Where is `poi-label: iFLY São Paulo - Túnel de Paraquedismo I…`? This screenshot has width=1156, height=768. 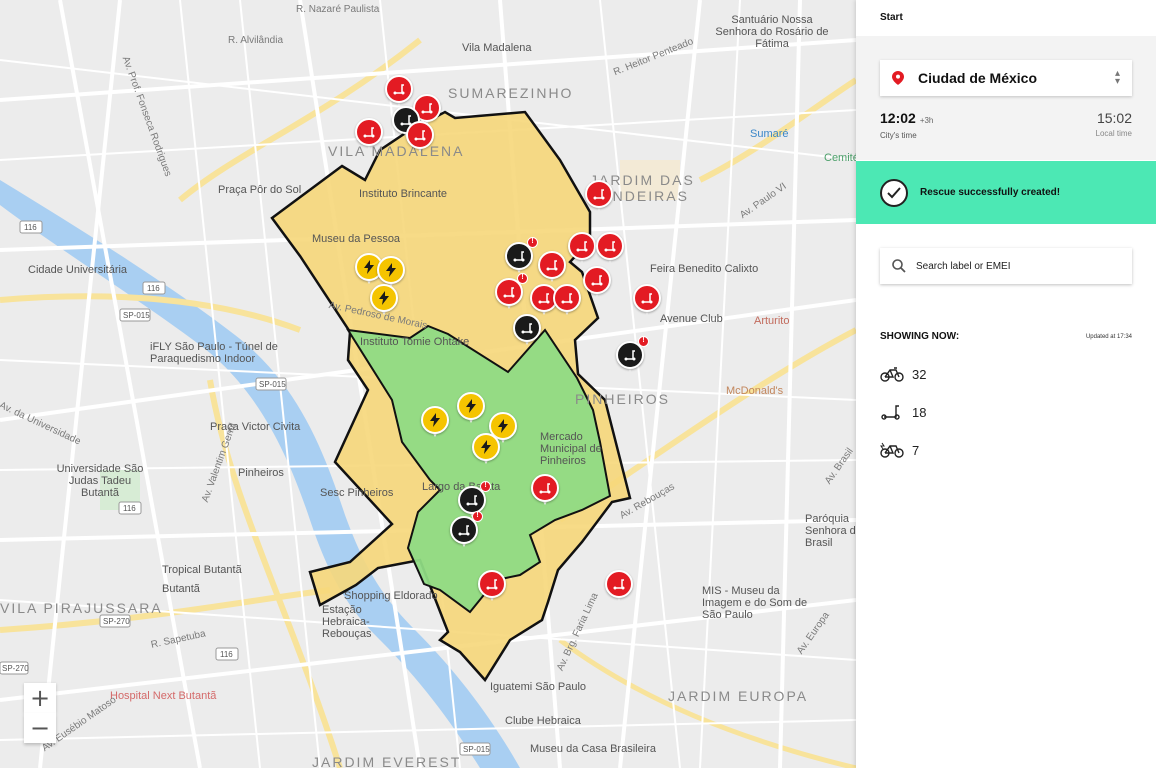 poi-label: iFLY São Paulo - Túnel de Paraquedismo I… is located at coordinates (214, 353).